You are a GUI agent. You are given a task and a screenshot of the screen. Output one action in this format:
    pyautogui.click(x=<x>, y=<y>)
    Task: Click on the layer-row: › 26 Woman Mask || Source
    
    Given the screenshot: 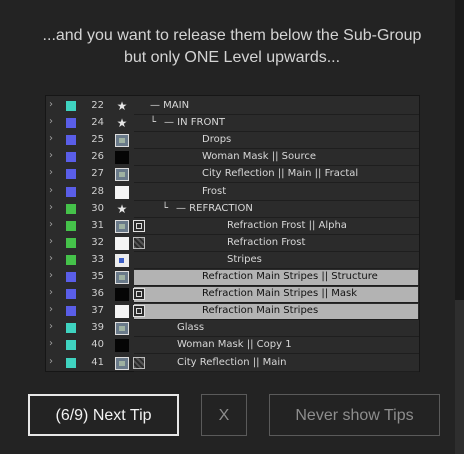 What is the action you would take?
    pyautogui.click(x=232, y=158)
    